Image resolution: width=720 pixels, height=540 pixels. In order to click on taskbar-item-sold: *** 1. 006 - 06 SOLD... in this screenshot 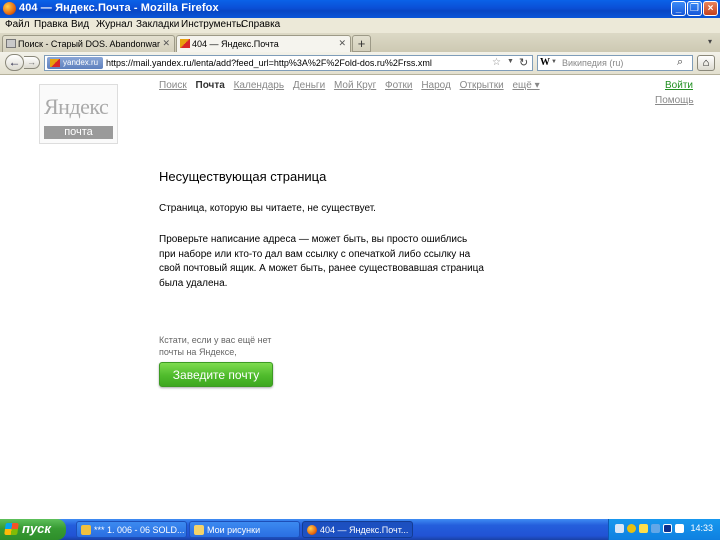, I will do `click(131, 529)`.